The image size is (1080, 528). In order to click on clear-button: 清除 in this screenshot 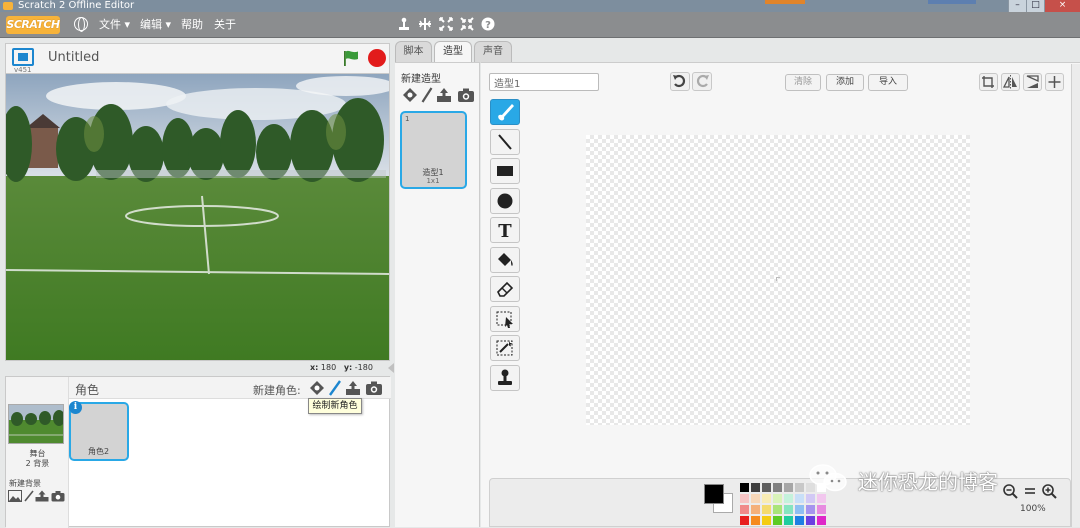, I will do `click(803, 82)`.